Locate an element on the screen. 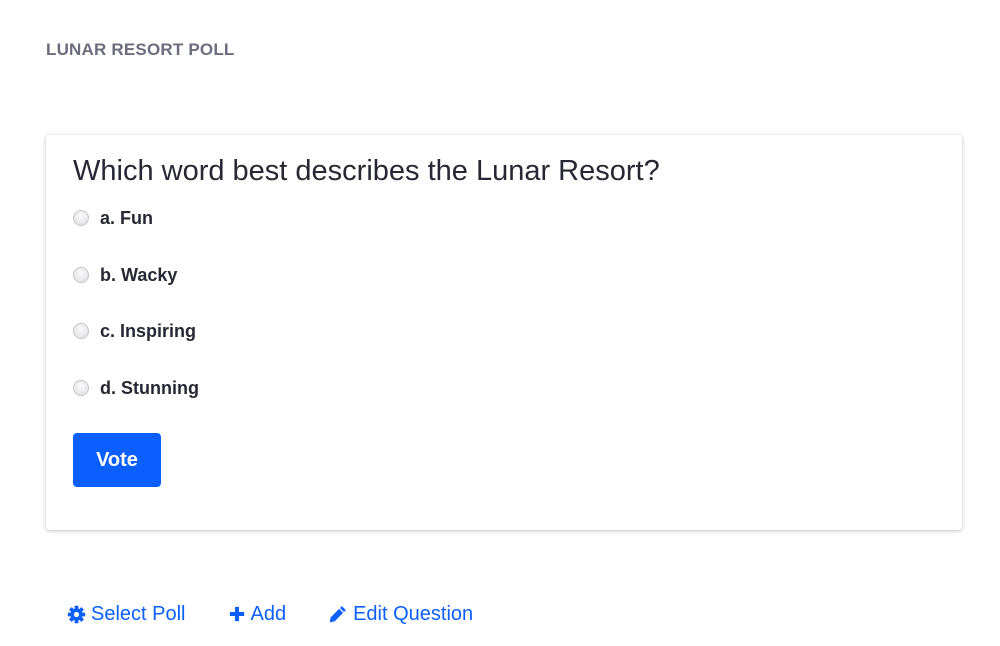 The height and width of the screenshot is (646, 1000). poll-actions: Select Poll Add Edit Question is located at coordinates (270, 614).